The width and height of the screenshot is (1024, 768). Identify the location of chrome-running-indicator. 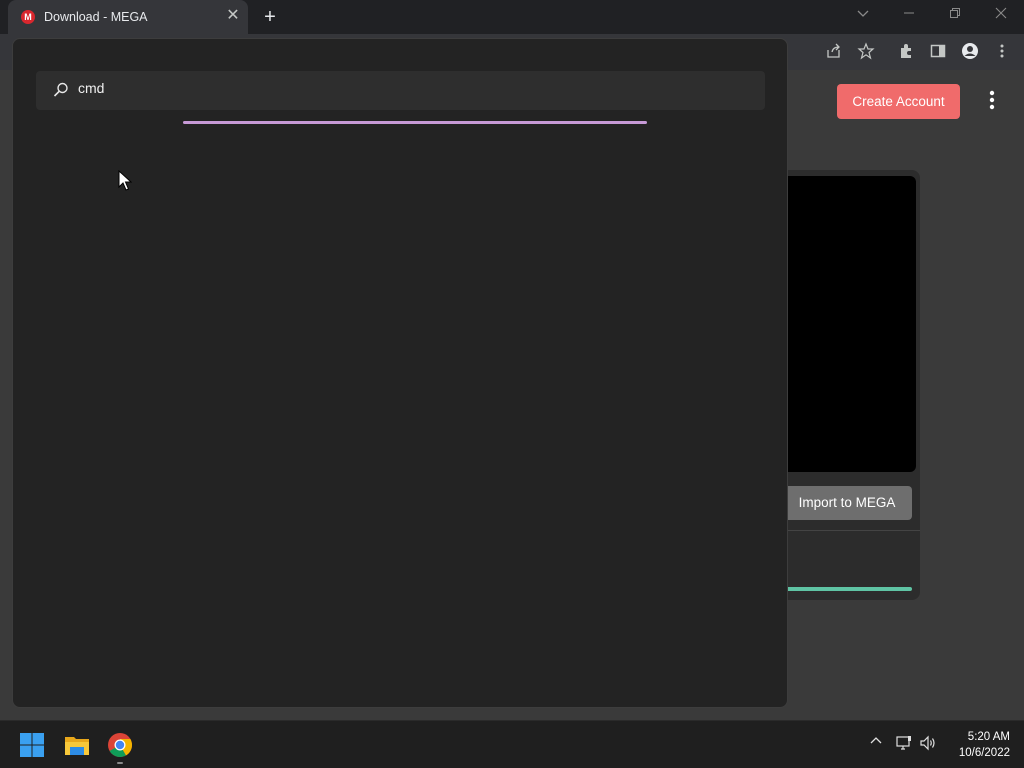
(120, 763).